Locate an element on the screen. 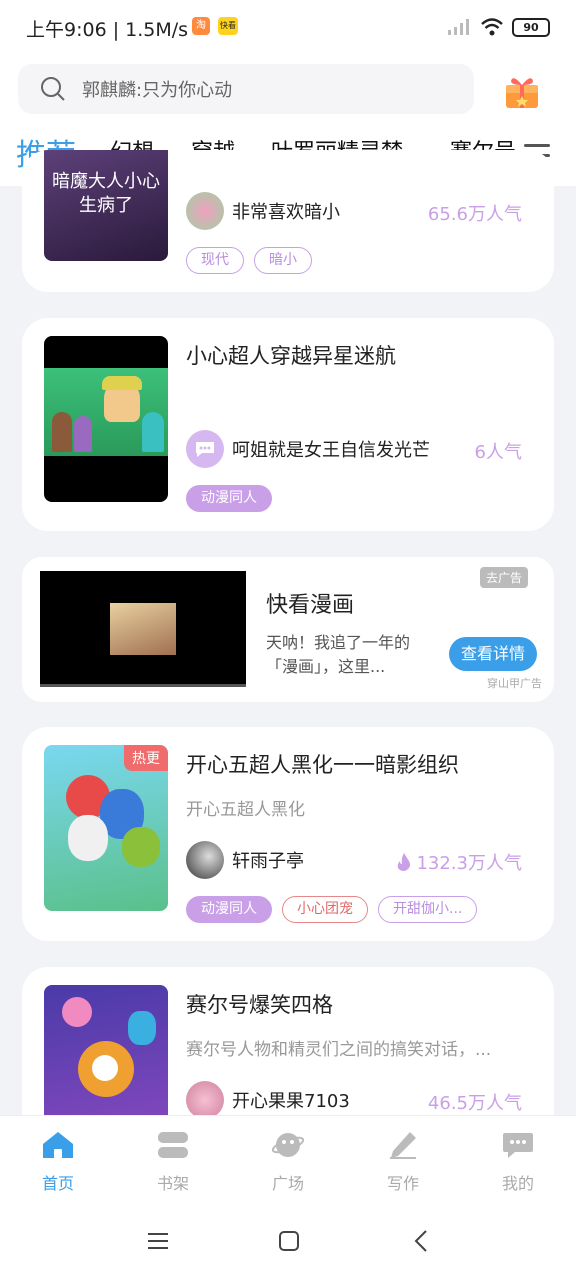 The height and width of the screenshot is (1280, 576). nav-label: 书架 is located at coordinates (172, 1183).